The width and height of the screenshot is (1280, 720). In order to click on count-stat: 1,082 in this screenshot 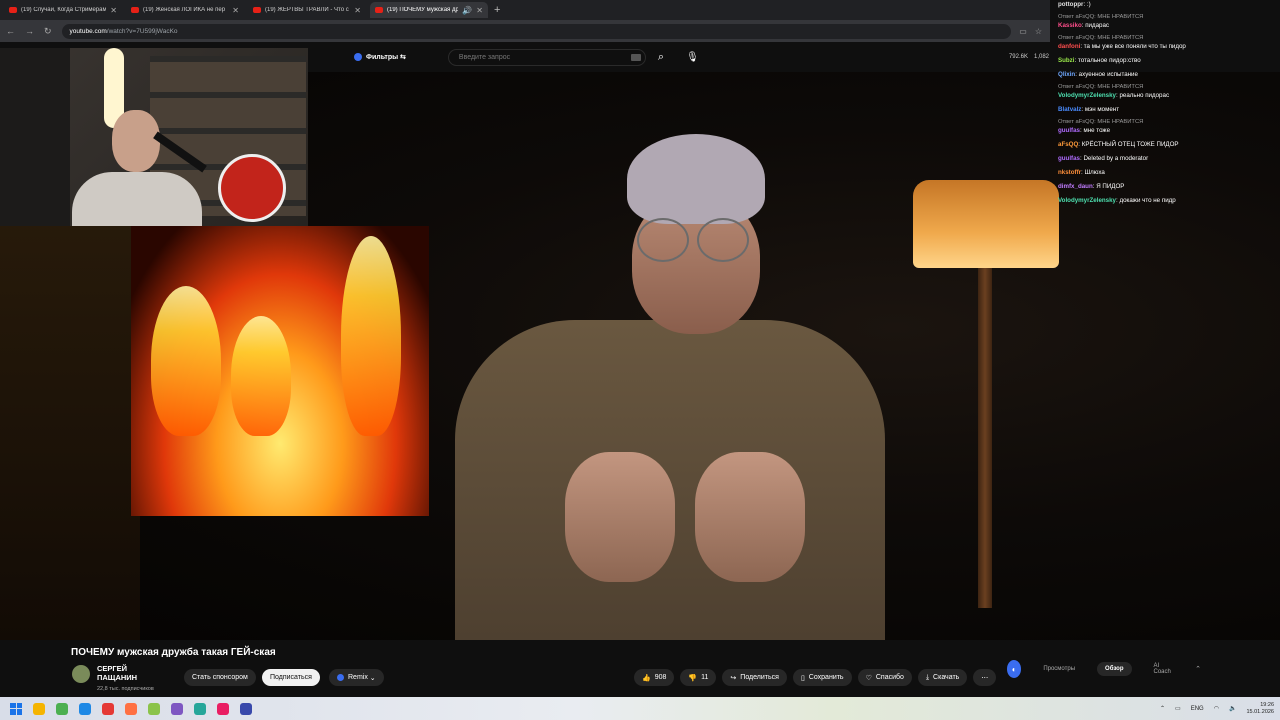, I will do `click(1041, 57)`.